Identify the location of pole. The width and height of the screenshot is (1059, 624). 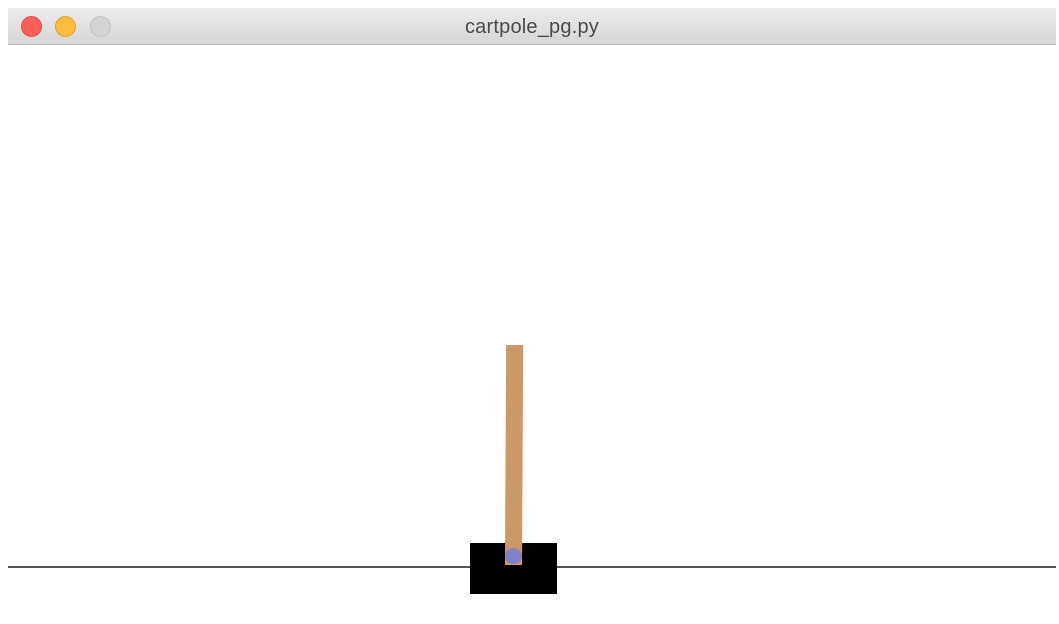
(514, 455).